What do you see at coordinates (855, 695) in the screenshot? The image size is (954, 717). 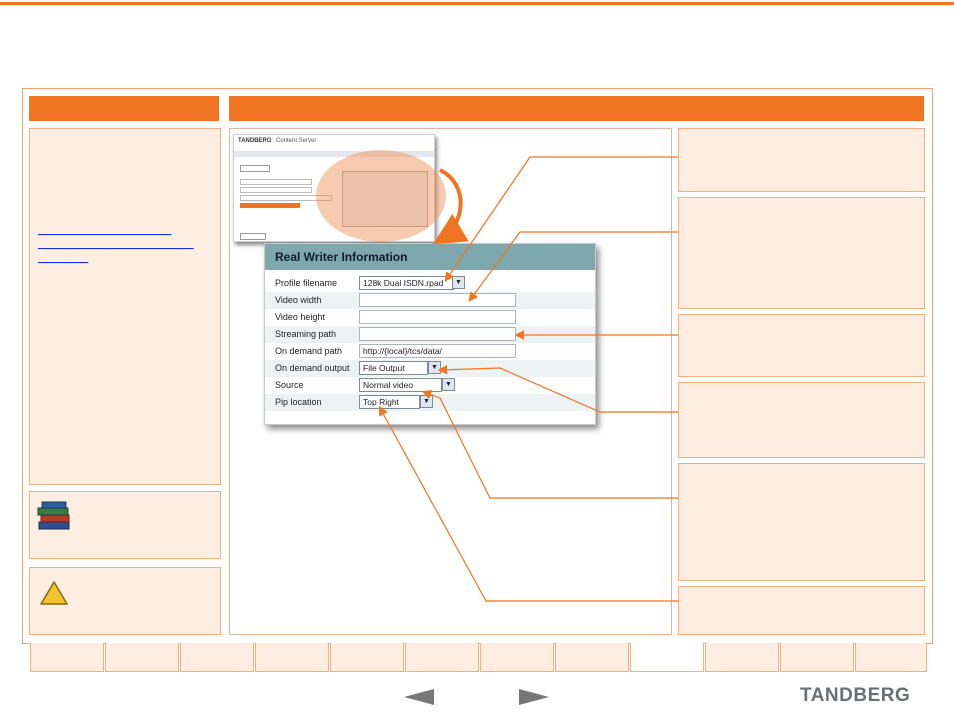 I see `tandberg-logo: TANDBERG` at bounding box center [855, 695].